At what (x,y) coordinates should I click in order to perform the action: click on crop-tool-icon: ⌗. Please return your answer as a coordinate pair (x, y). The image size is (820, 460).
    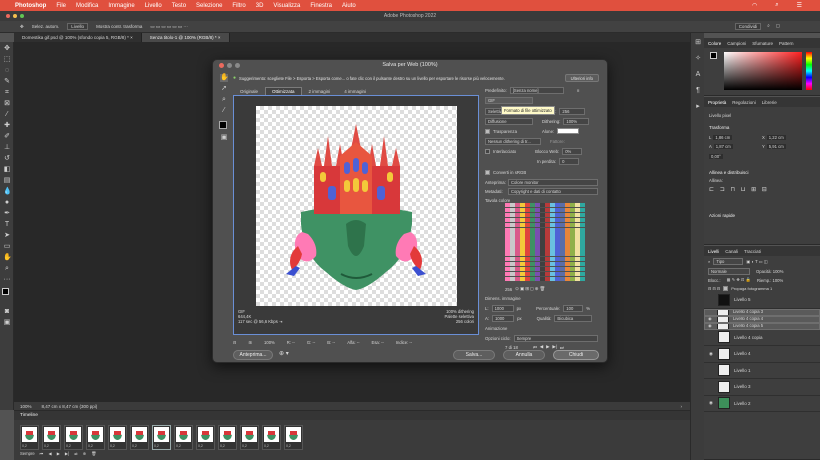
    Looking at the image, I should click on (7, 93).